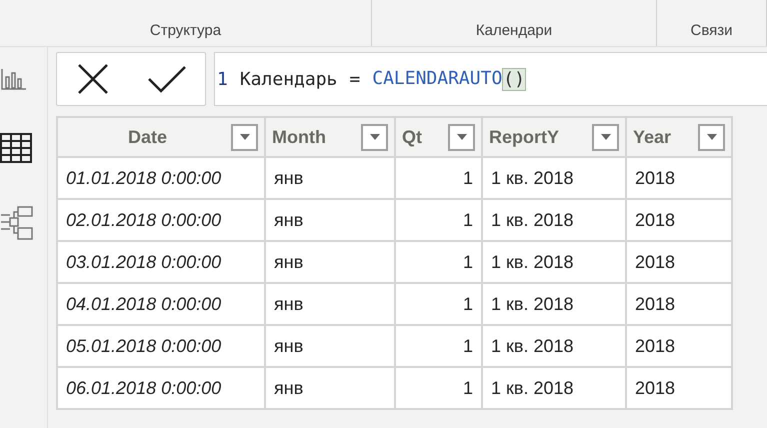 The image size is (767, 428). What do you see at coordinates (354, 79) in the screenshot?
I see `formula-operator: =` at bounding box center [354, 79].